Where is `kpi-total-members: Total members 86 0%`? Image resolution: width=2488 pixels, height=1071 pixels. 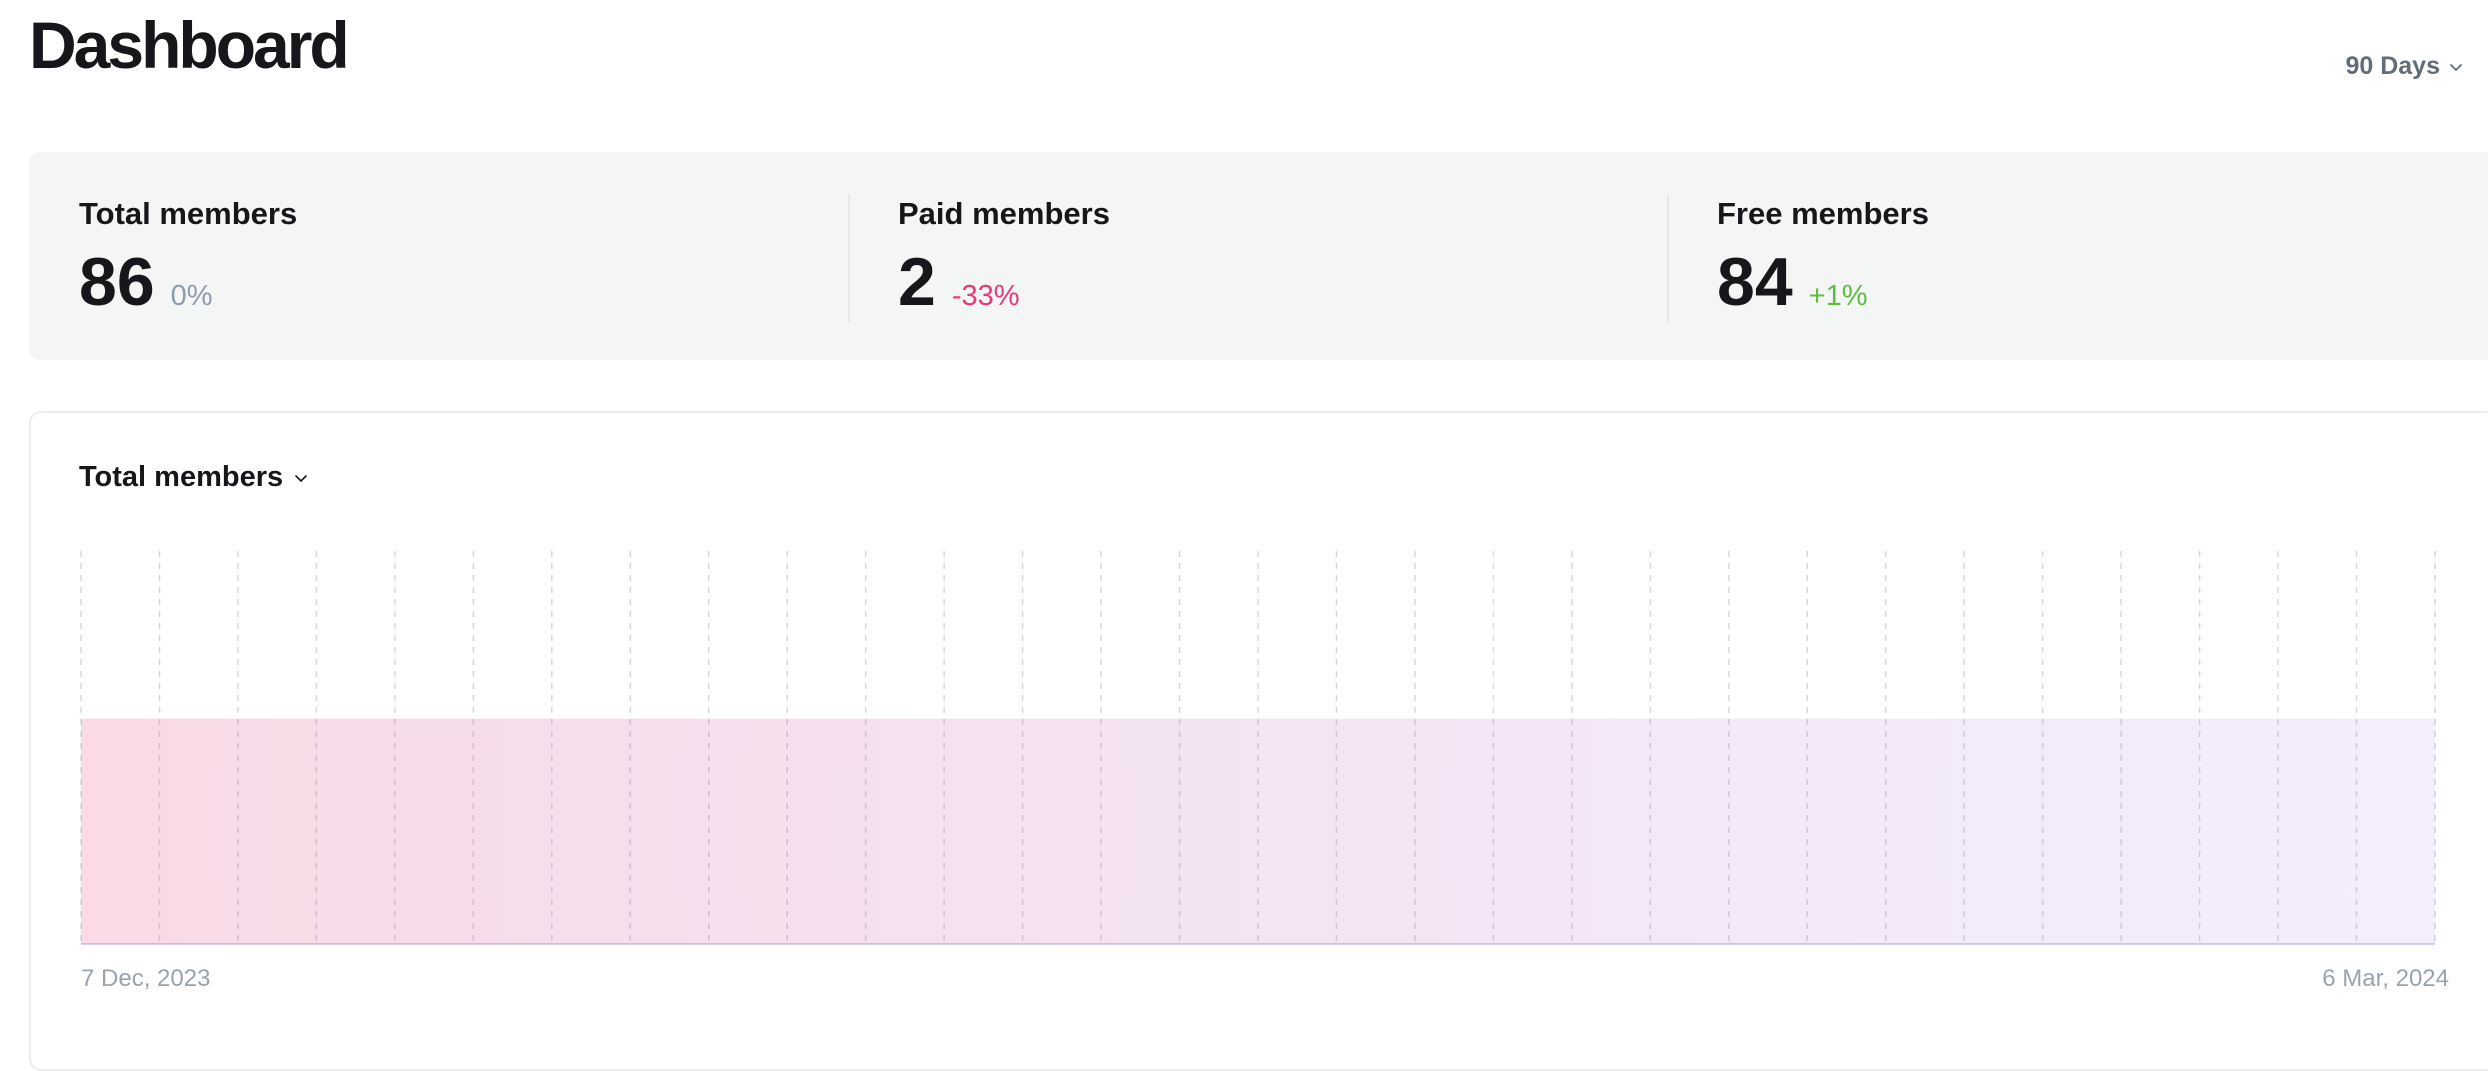 kpi-total-members: Total members 86 0% is located at coordinates (438, 256).